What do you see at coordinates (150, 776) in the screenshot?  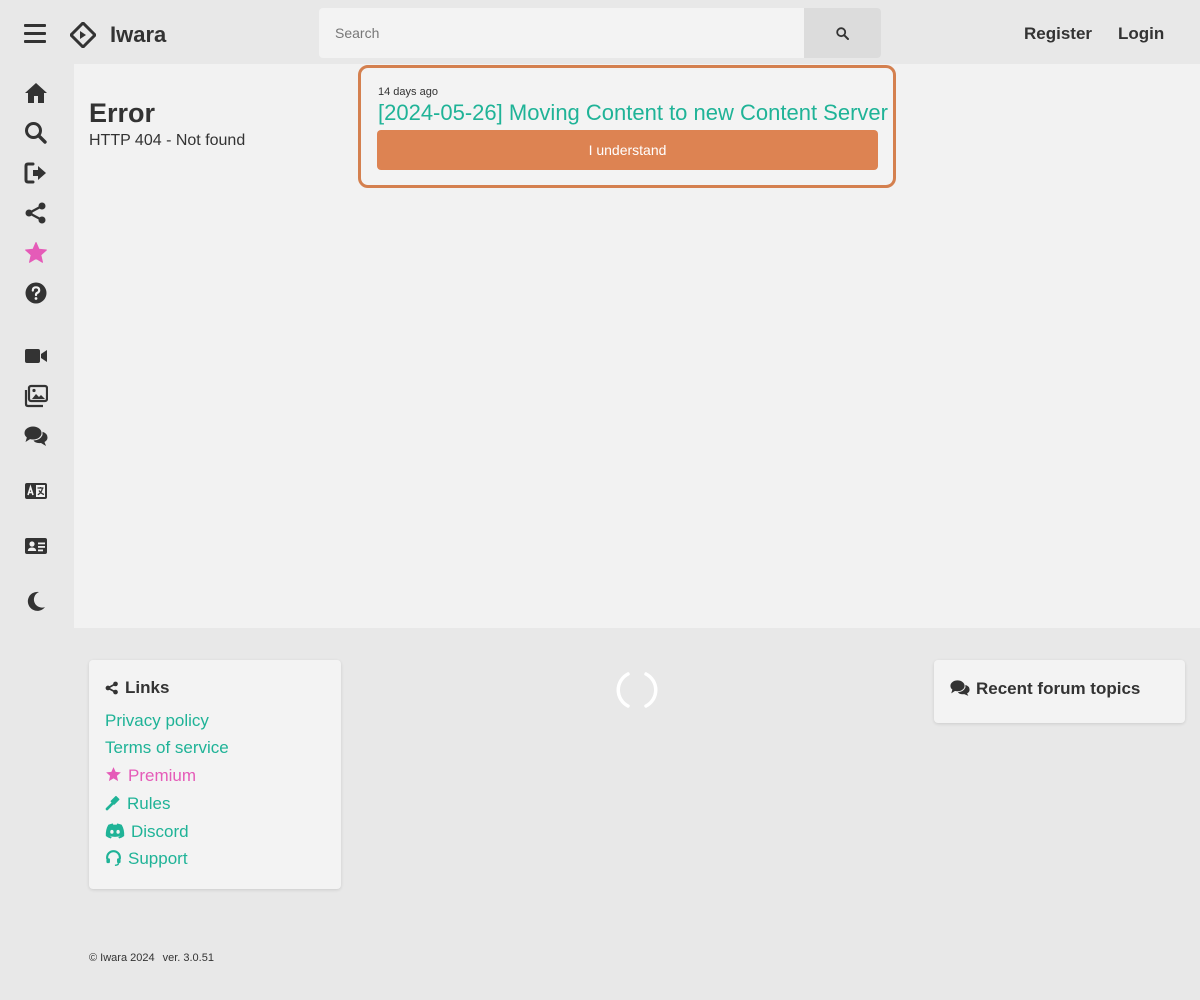 I see `premium-link: Premium` at bounding box center [150, 776].